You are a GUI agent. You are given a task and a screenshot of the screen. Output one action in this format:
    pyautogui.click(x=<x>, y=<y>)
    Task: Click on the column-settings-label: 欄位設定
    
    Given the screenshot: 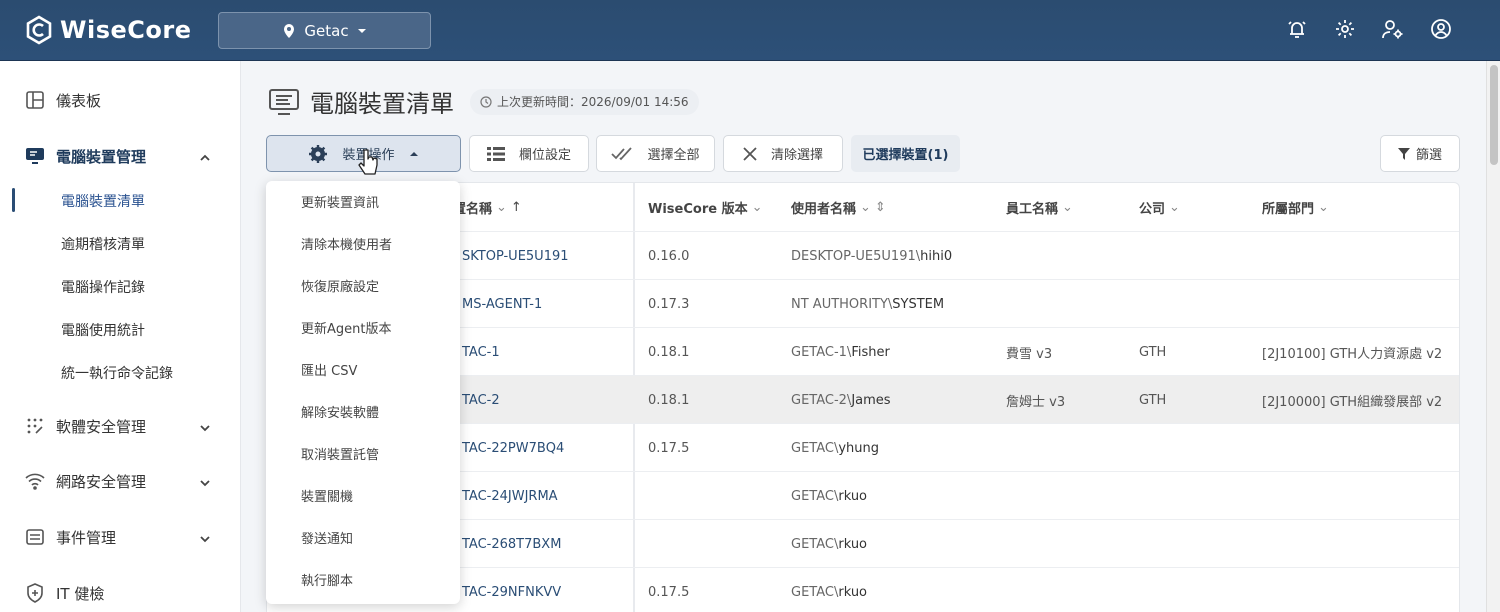 What is the action you would take?
    pyautogui.click(x=544, y=155)
    